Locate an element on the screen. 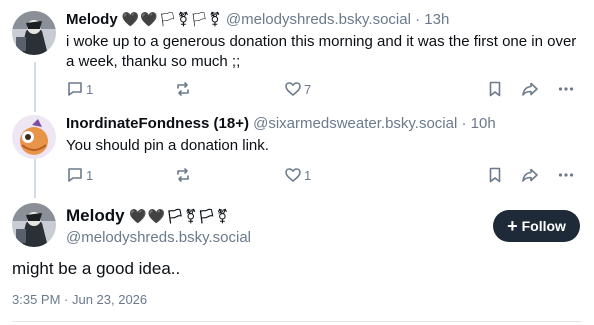 Image resolution: width=594 pixels, height=325 pixels. like-count: 7 is located at coordinates (308, 89).